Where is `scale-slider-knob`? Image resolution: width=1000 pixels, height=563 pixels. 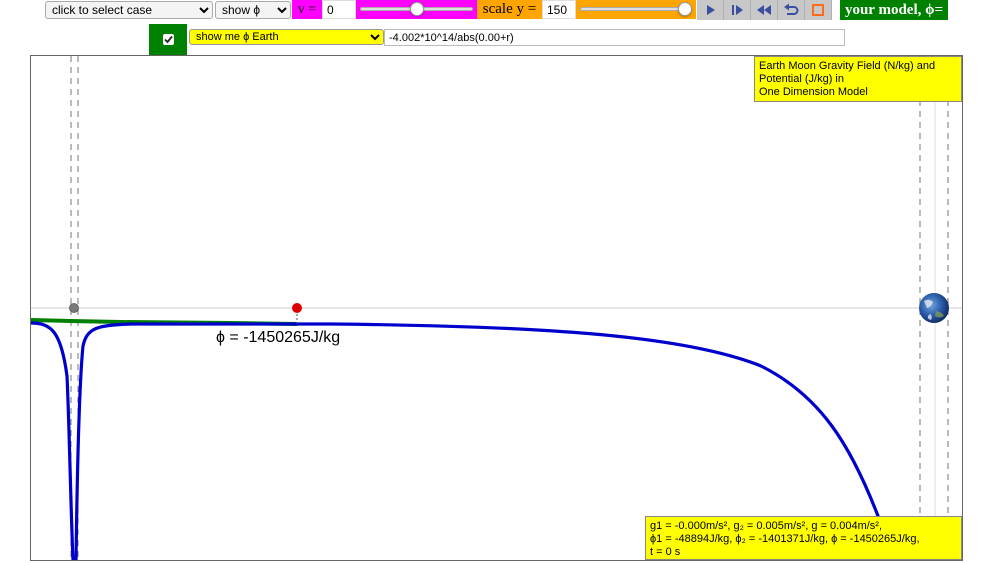
scale-slider-knob is located at coordinates (685, 9).